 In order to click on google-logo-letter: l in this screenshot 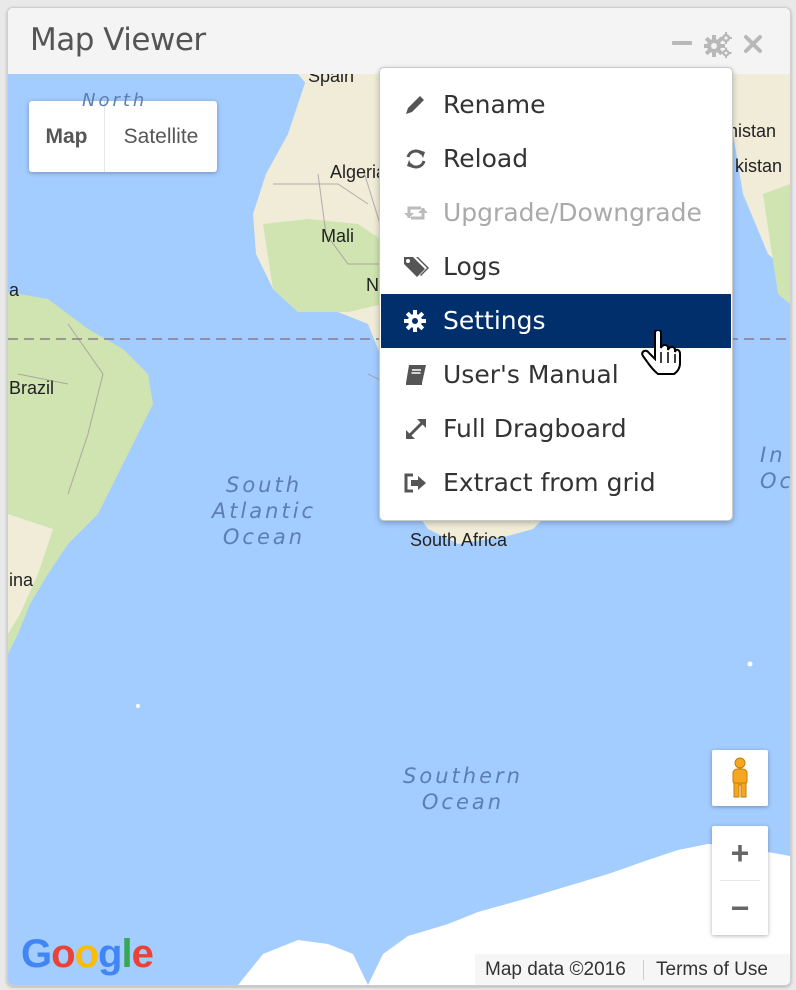, I will do `click(126, 954)`.